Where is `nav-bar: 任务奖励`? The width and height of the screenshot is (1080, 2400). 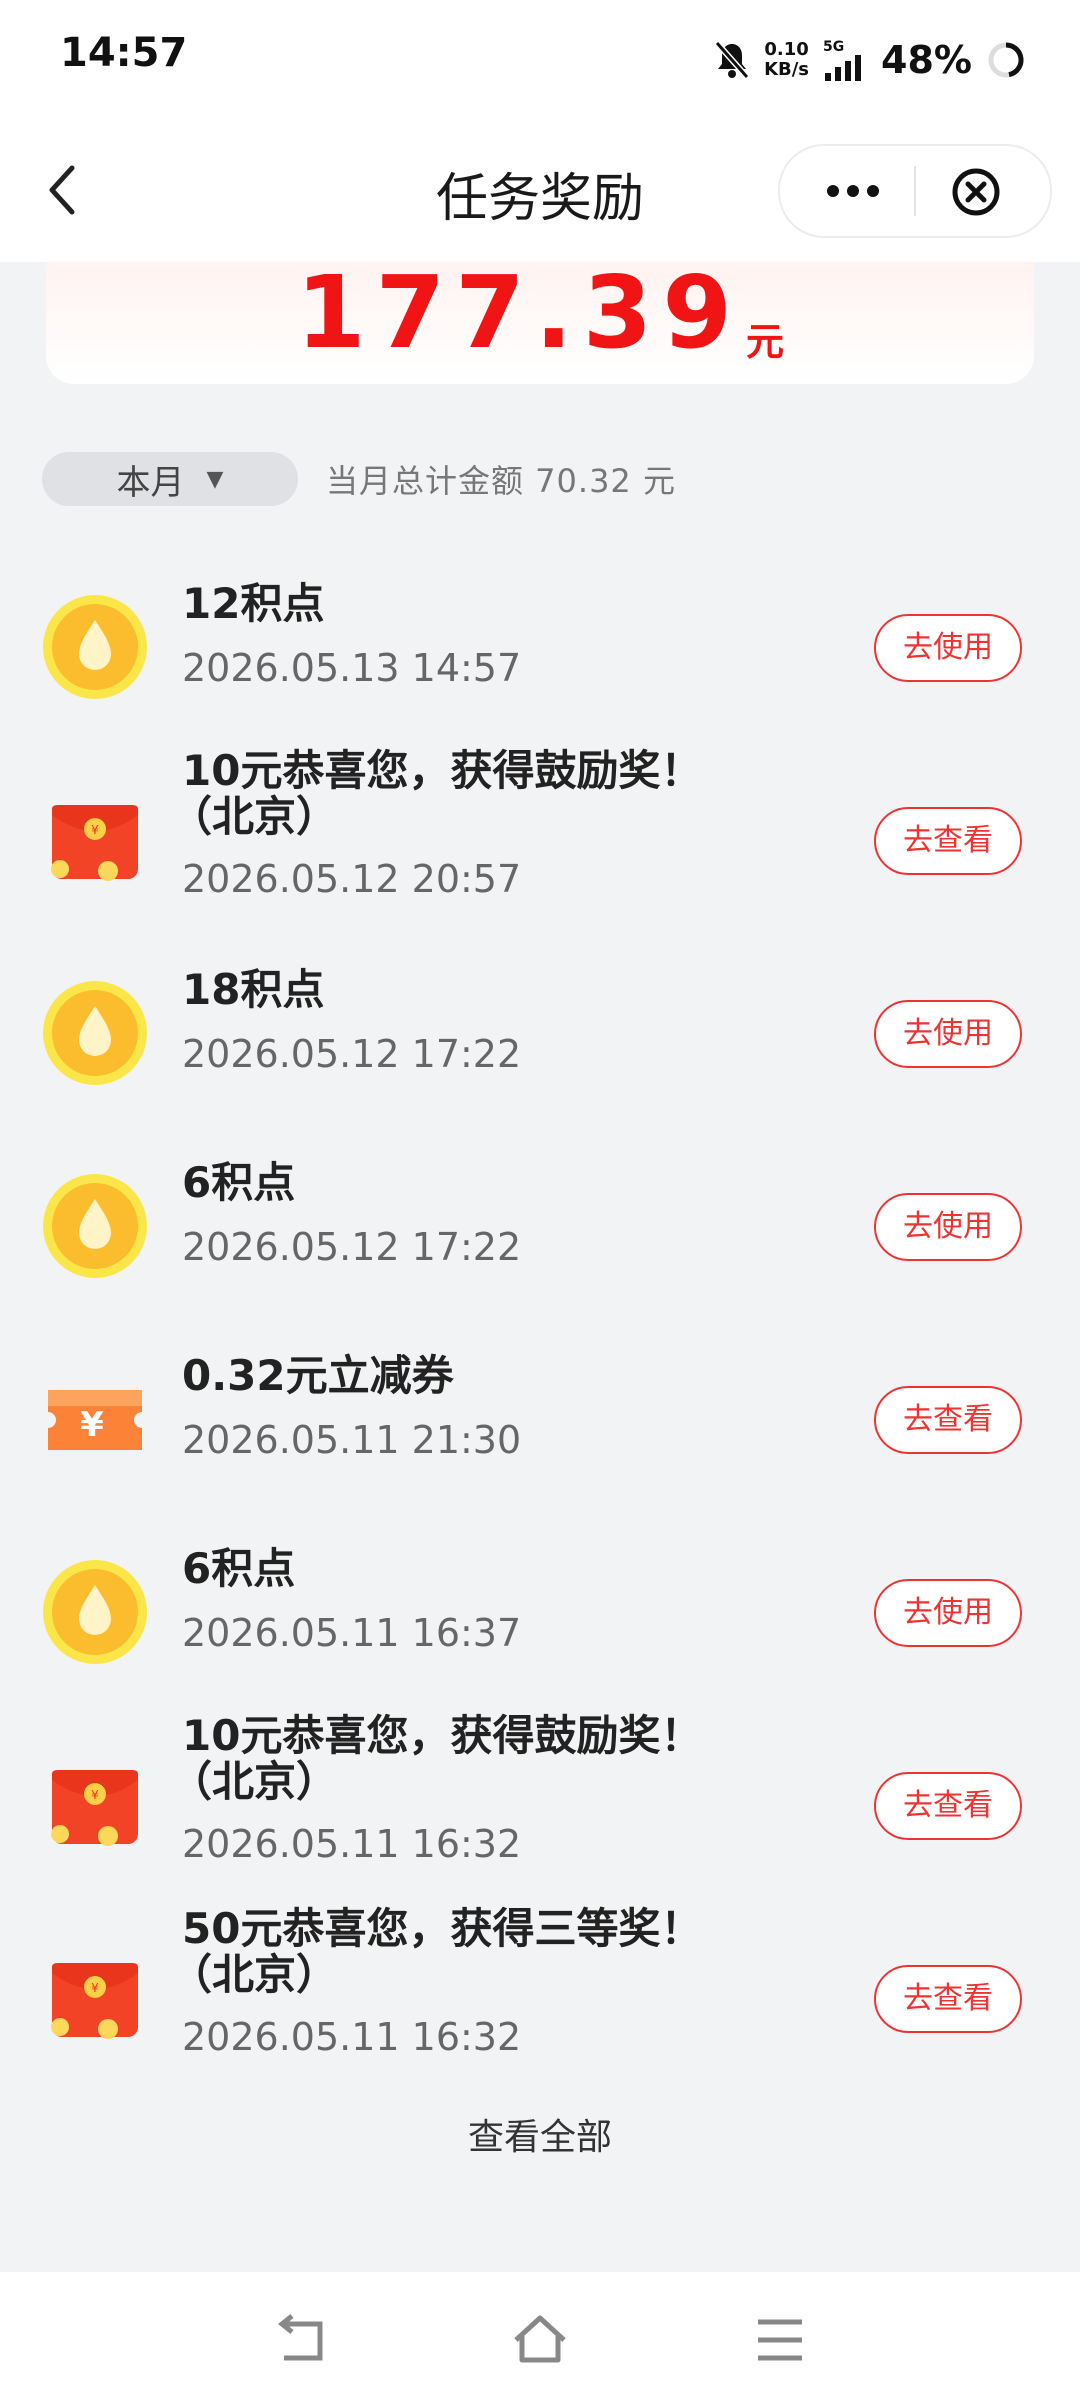
nav-bar: 任务奖励 is located at coordinates (540, 191).